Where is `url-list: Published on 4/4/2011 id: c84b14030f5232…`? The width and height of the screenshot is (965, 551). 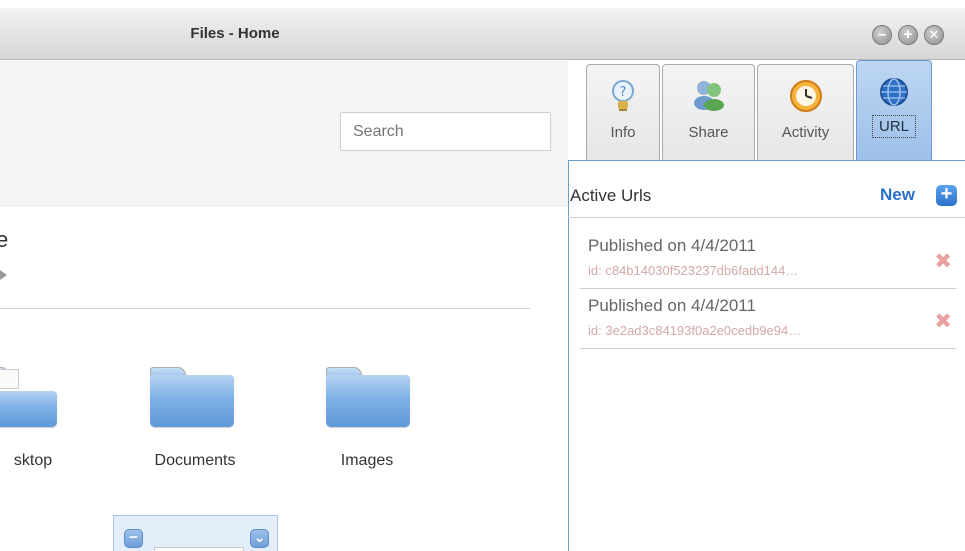
url-list: Published on 4/4/2011 id: c84b14030f5232… is located at coordinates (768, 289).